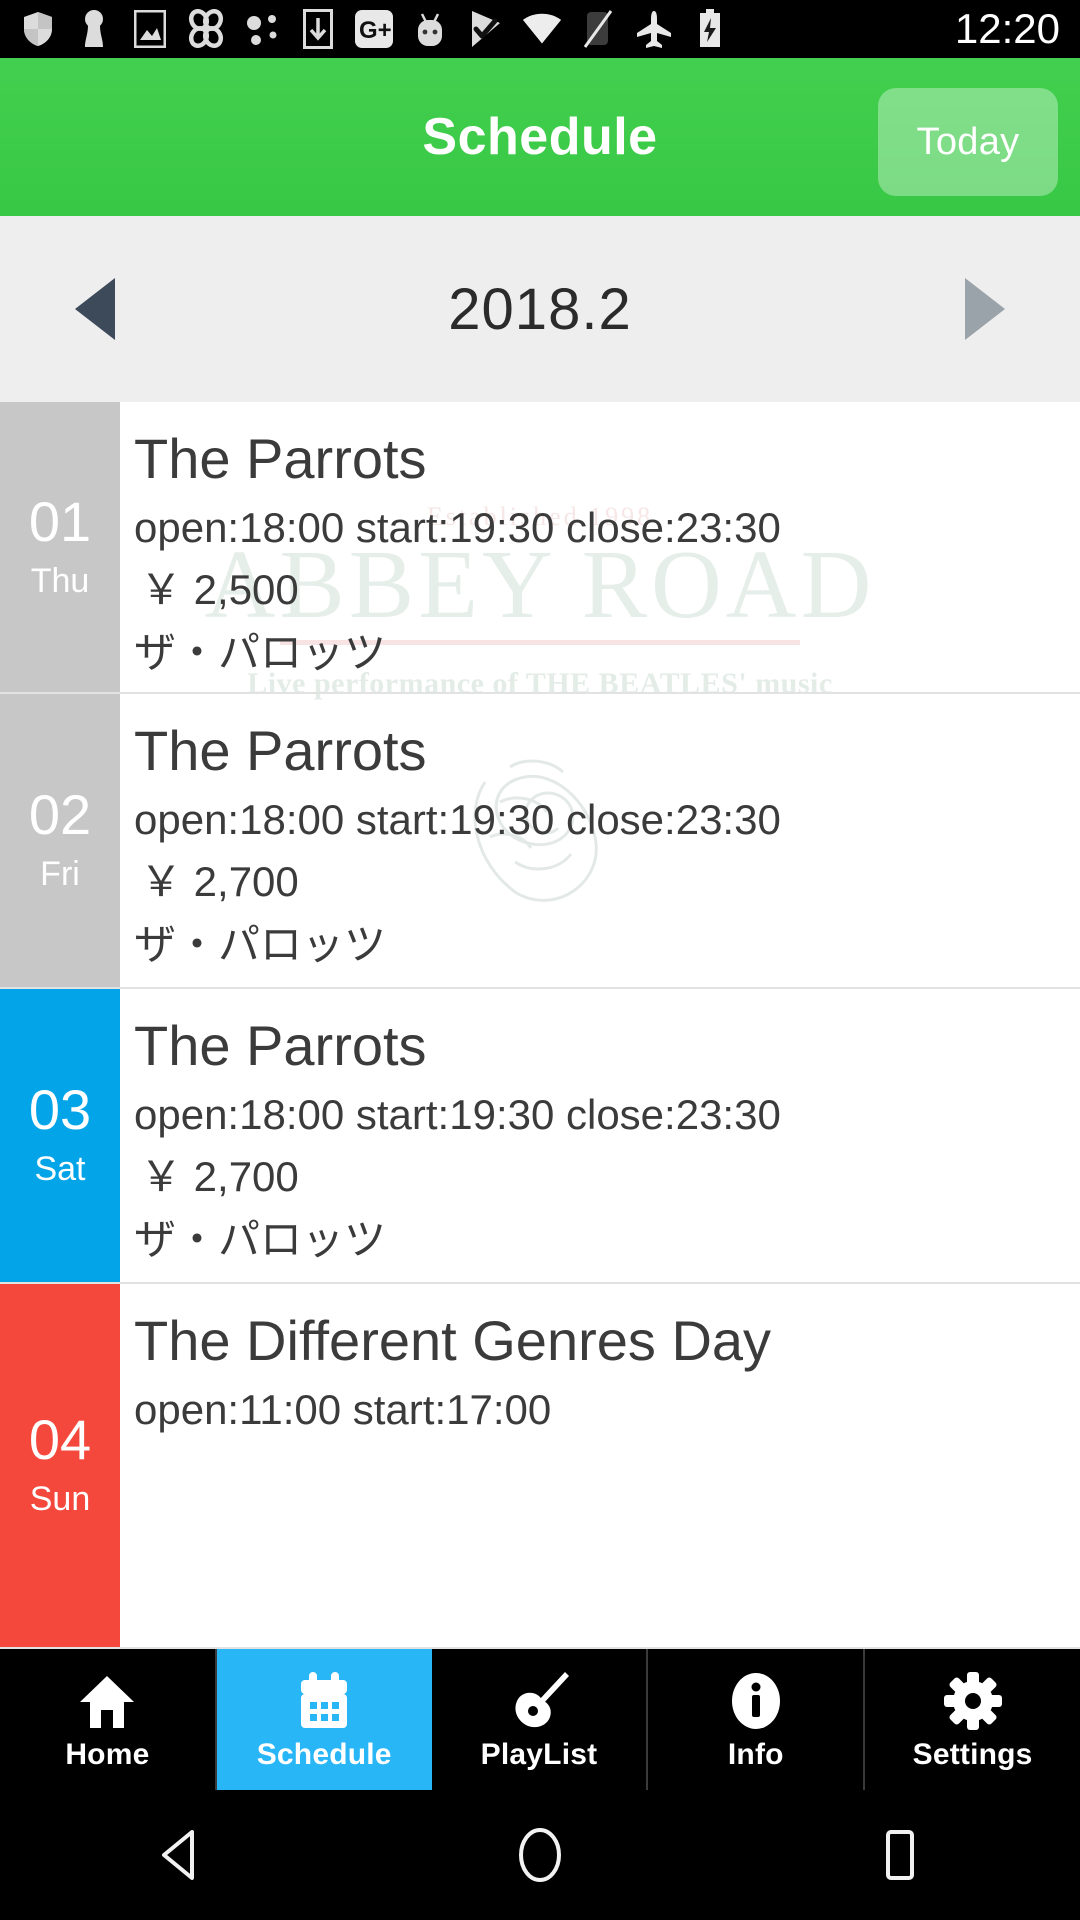  Describe the element at coordinates (453, 1340) in the screenshot. I see `event-title: The Different Genres Day` at that location.